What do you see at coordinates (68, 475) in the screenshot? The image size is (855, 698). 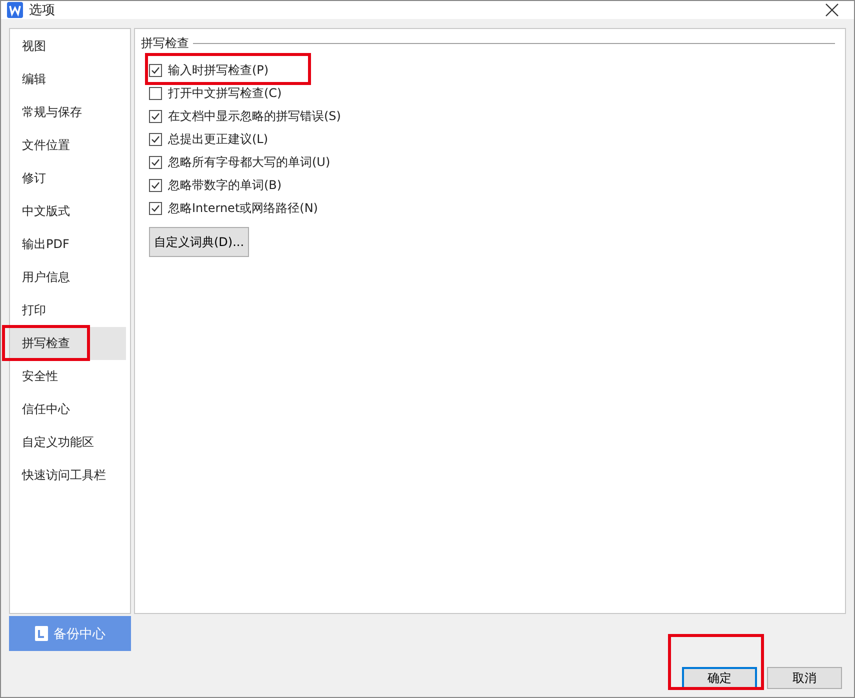 I see `sidebar-item: 快速访问工具栏` at bounding box center [68, 475].